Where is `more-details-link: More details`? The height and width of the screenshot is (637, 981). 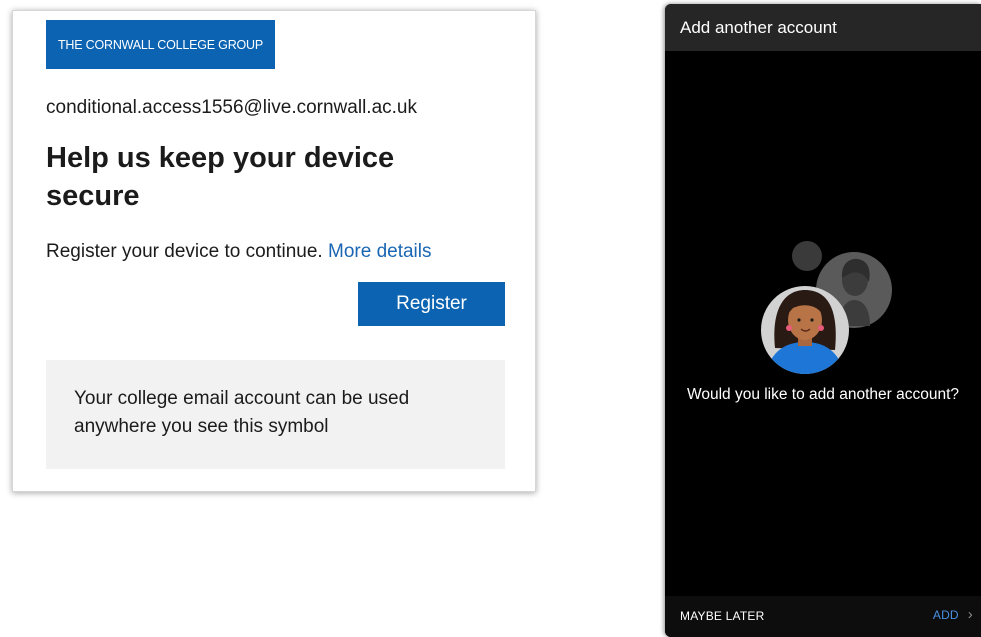 more-details-link: More details is located at coordinates (380, 251).